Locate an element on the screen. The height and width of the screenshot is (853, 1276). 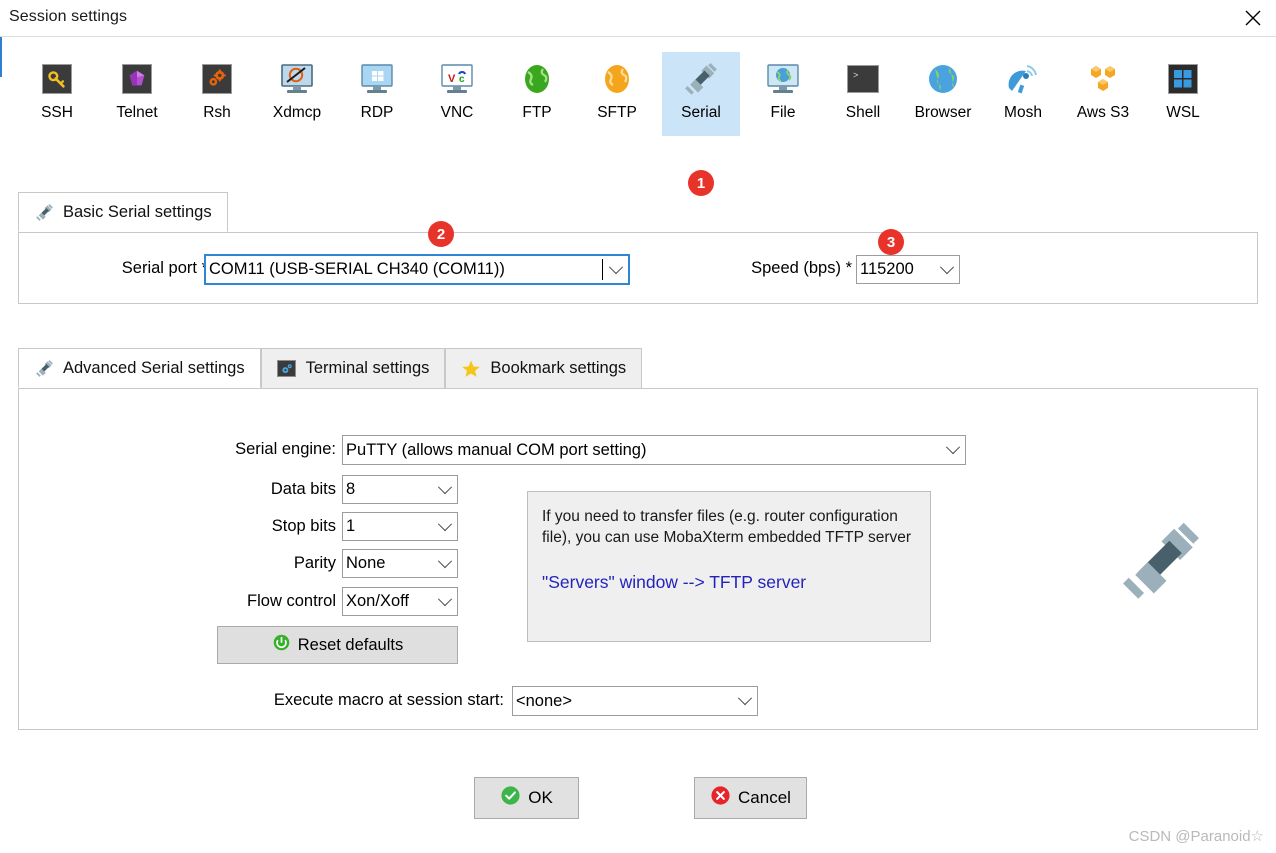
parity-value: None is located at coordinates (366, 563).